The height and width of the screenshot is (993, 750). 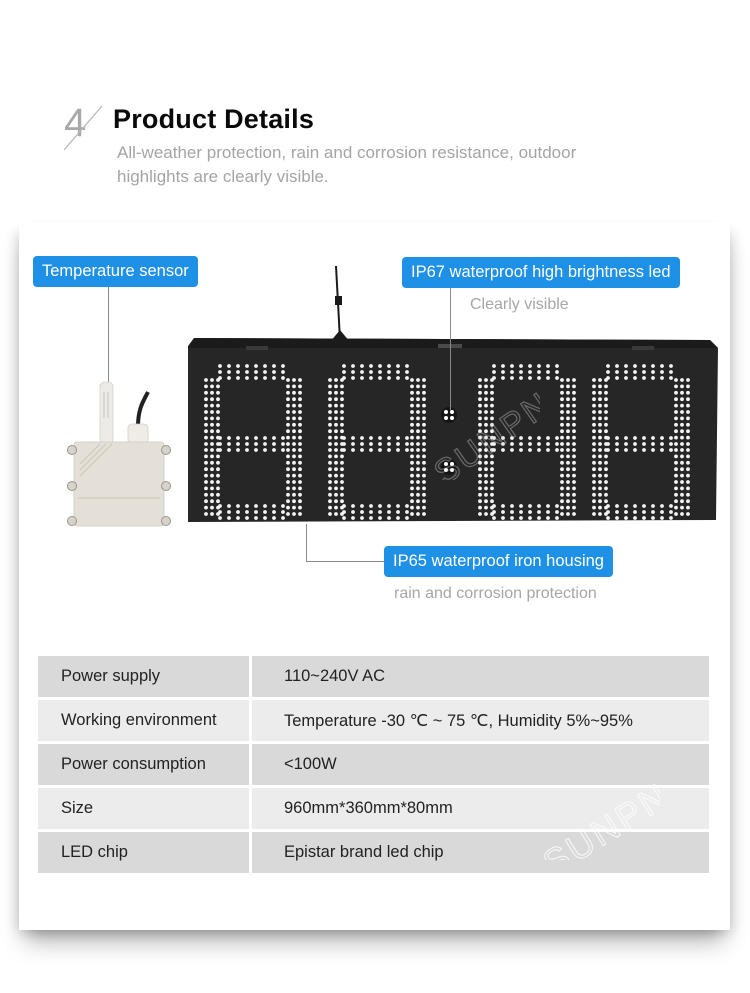 I want to click on colon-lower, so click(x=449, y=467).